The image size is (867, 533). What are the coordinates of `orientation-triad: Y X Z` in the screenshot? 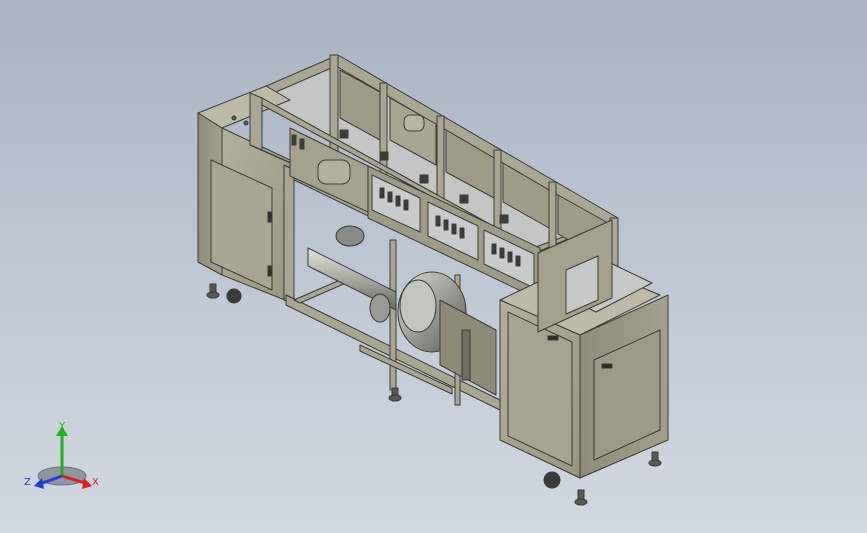 It's located at (67, 458).